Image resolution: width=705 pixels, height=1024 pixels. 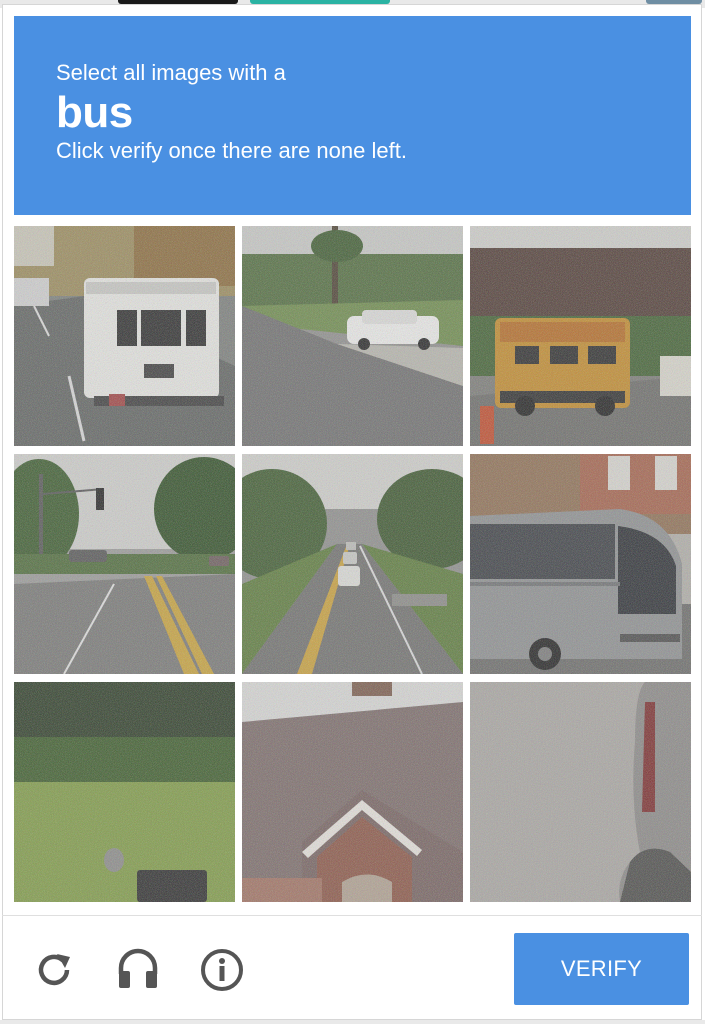 I want to click on target-keyword: bus, so click(x=94, y=112).